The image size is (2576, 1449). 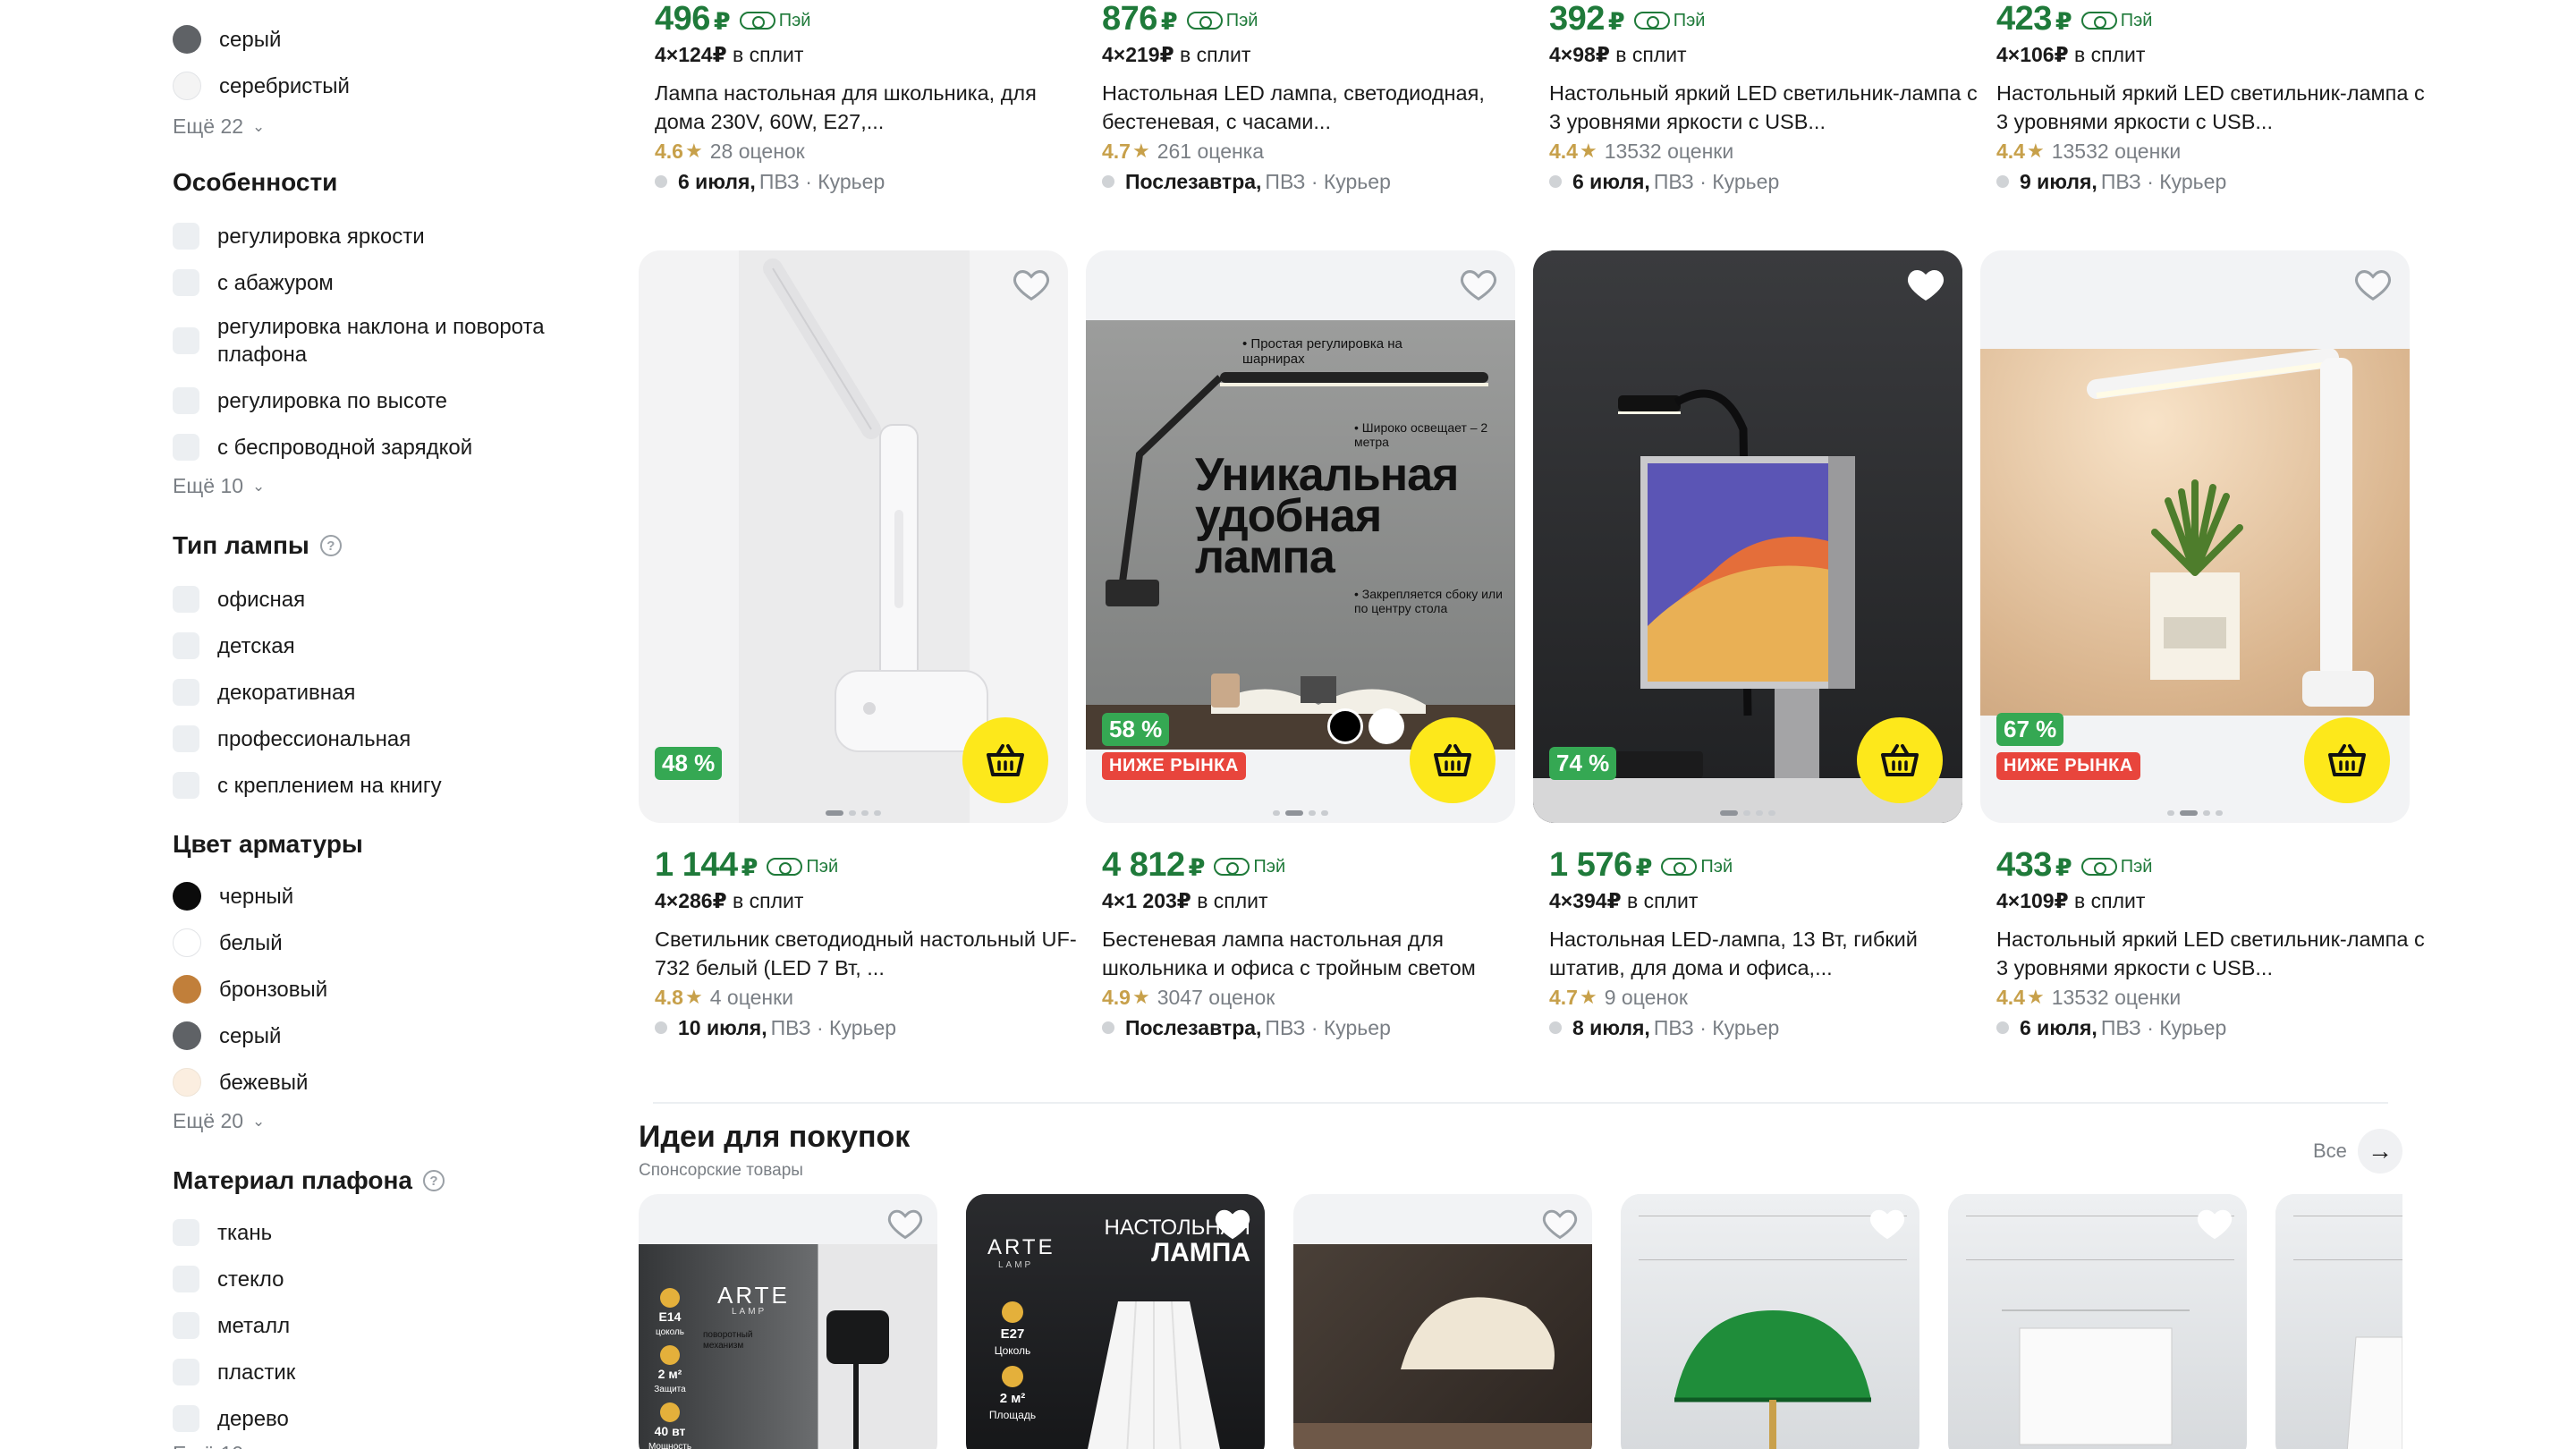 I want to click on more-fitting-colors-link: Ещё 20 ⌄, so click(x=219, y=1121).